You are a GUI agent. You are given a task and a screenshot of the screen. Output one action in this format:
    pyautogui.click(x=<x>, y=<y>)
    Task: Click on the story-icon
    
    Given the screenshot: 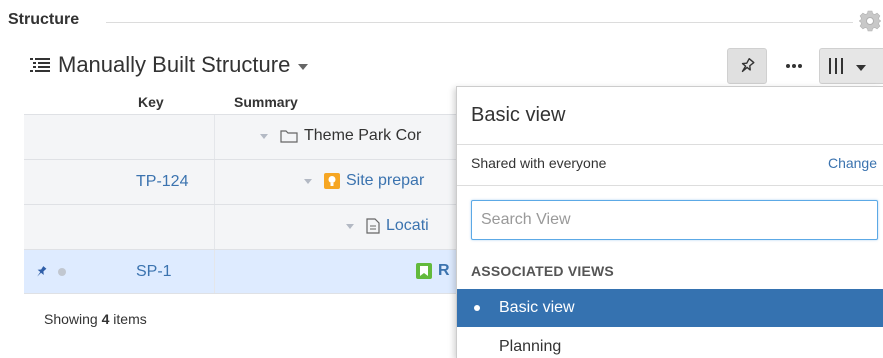 What is the action you would take?
    pyautogui.click(x=424, y=271)
    